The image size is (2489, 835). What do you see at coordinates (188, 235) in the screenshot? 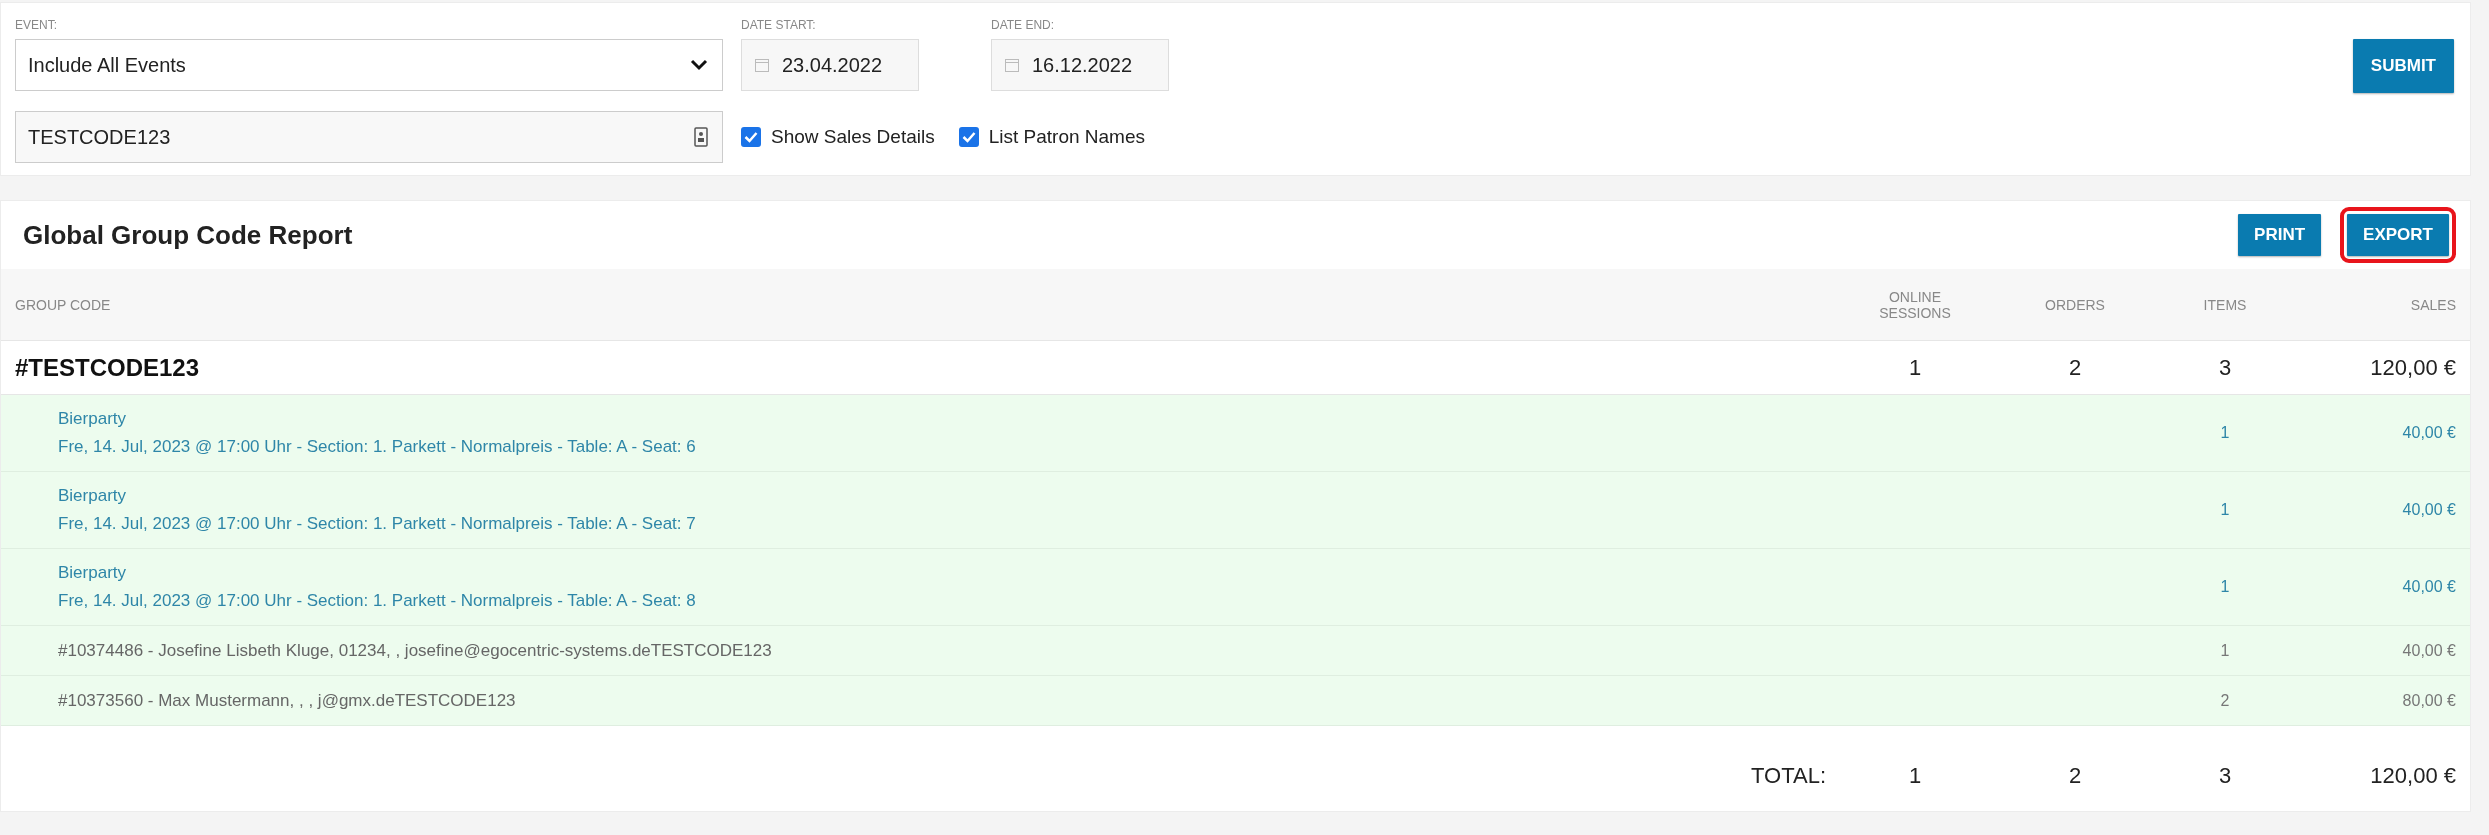
I see `report-title: Global Group Code Report` at bounding box center [188, 235].